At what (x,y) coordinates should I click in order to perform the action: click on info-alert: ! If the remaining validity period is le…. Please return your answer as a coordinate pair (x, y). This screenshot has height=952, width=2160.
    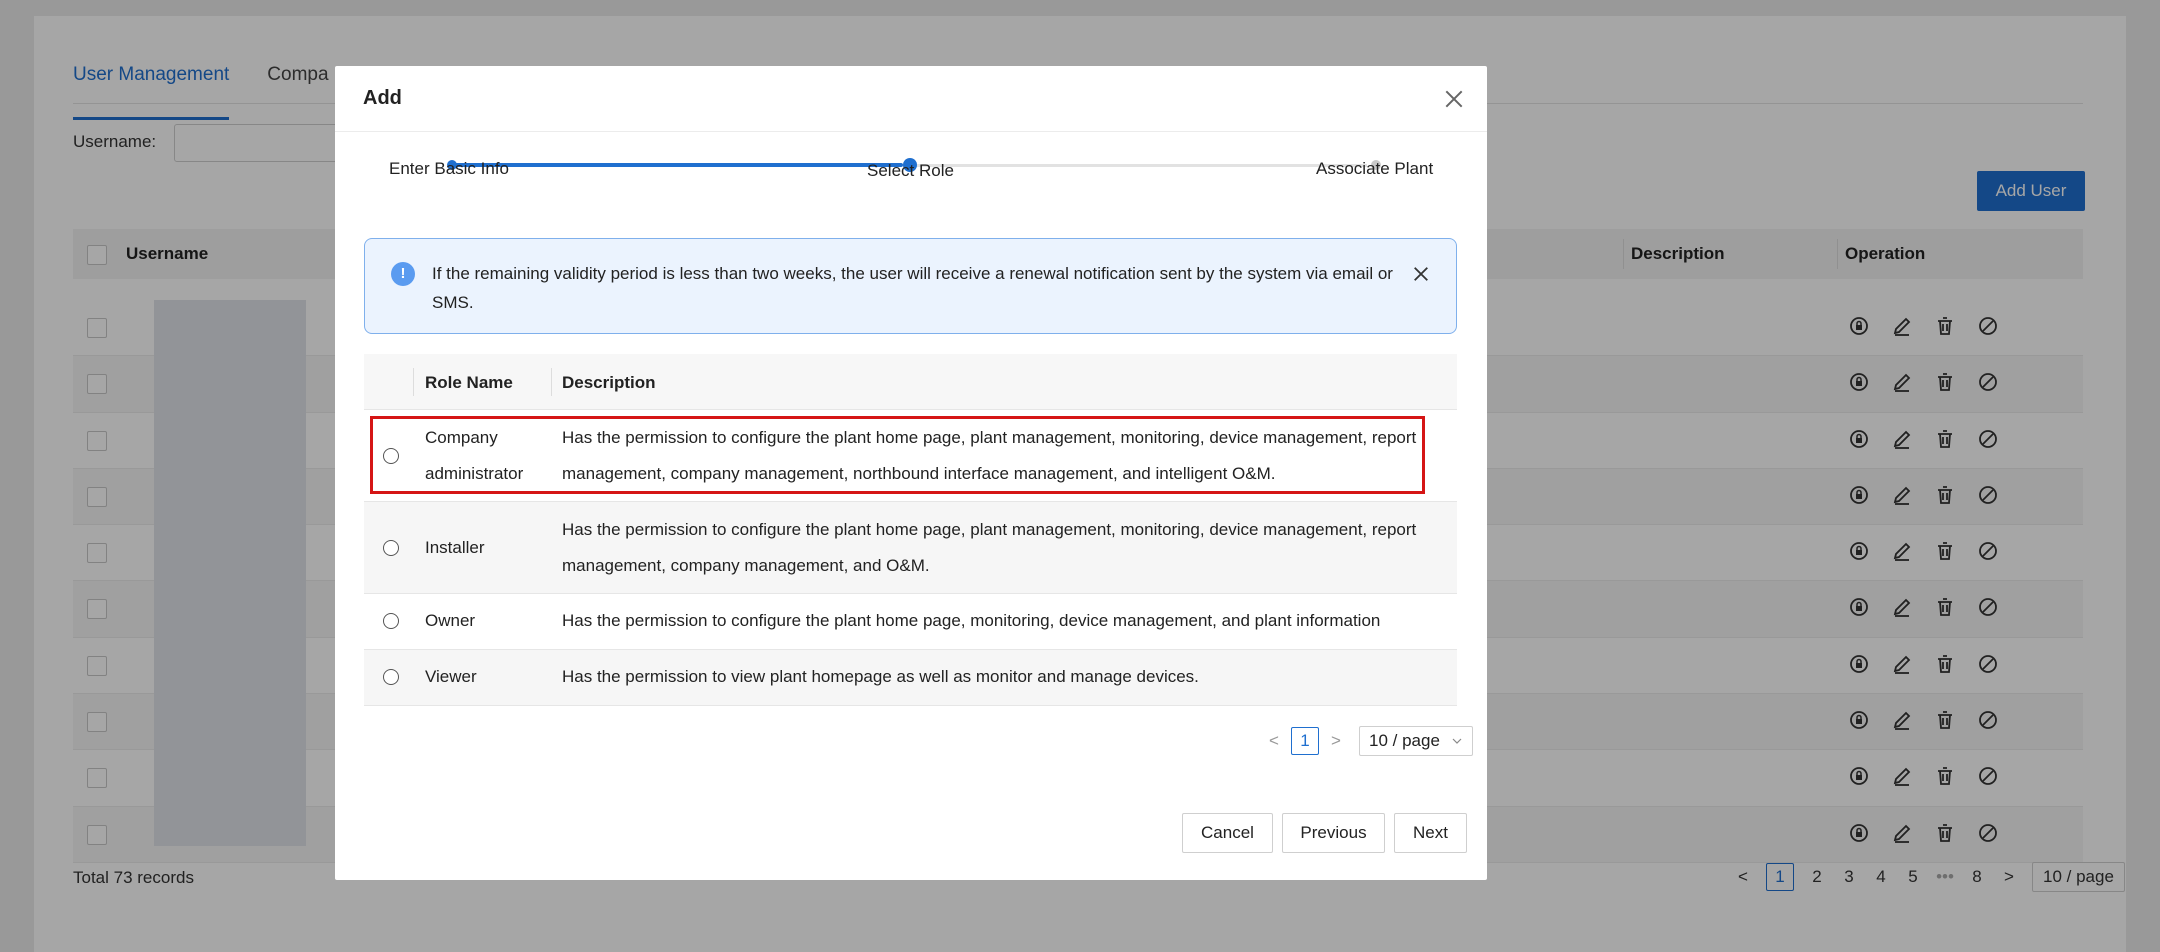
    Looking at the image, I should click on (910, 286).